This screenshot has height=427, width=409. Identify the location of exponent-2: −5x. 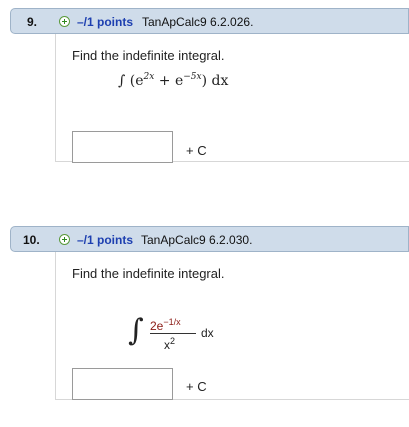
(192, 77).